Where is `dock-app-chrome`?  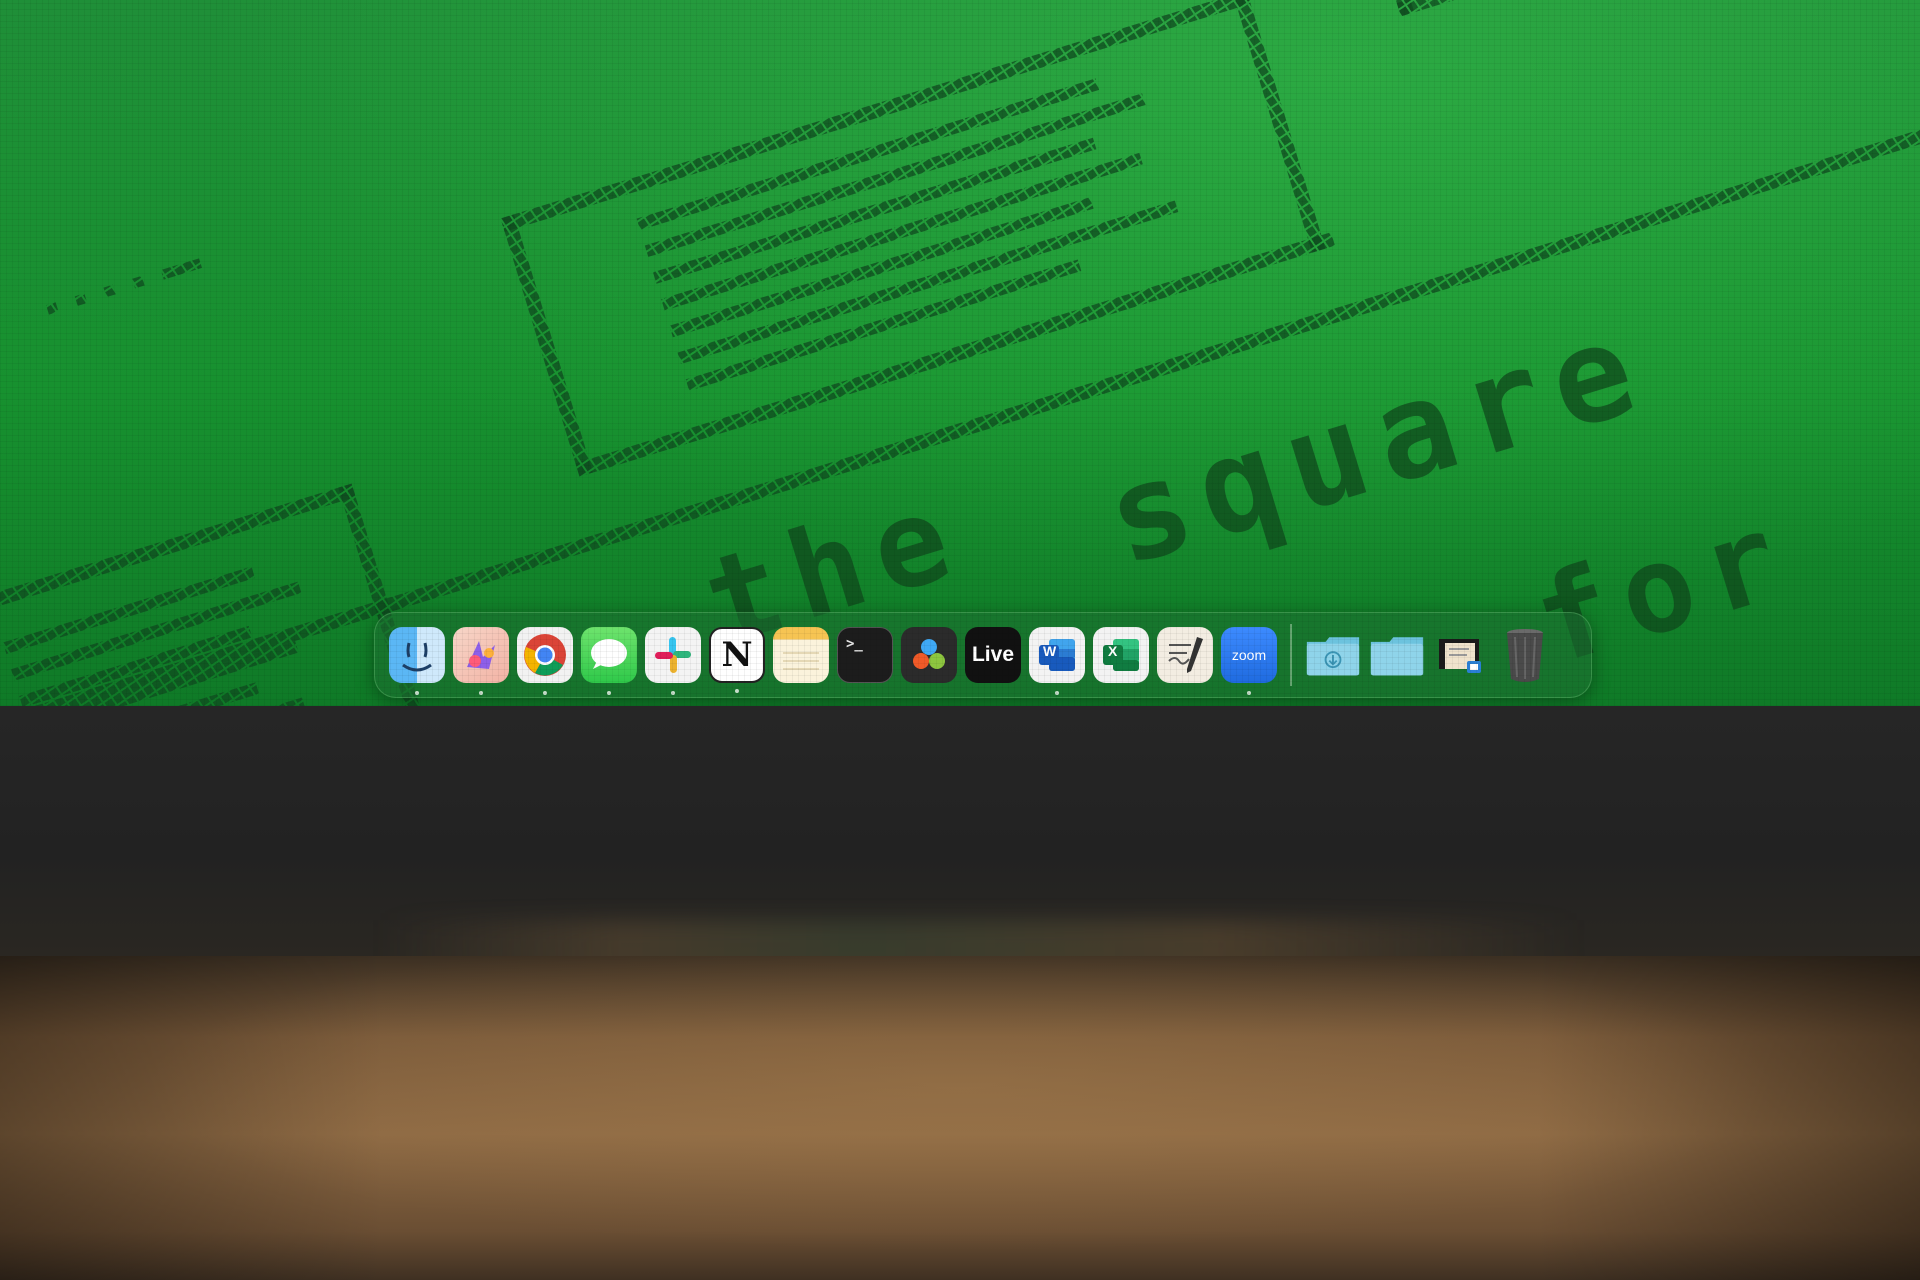 dock-app-chrome is located at coordinates (545, 655).